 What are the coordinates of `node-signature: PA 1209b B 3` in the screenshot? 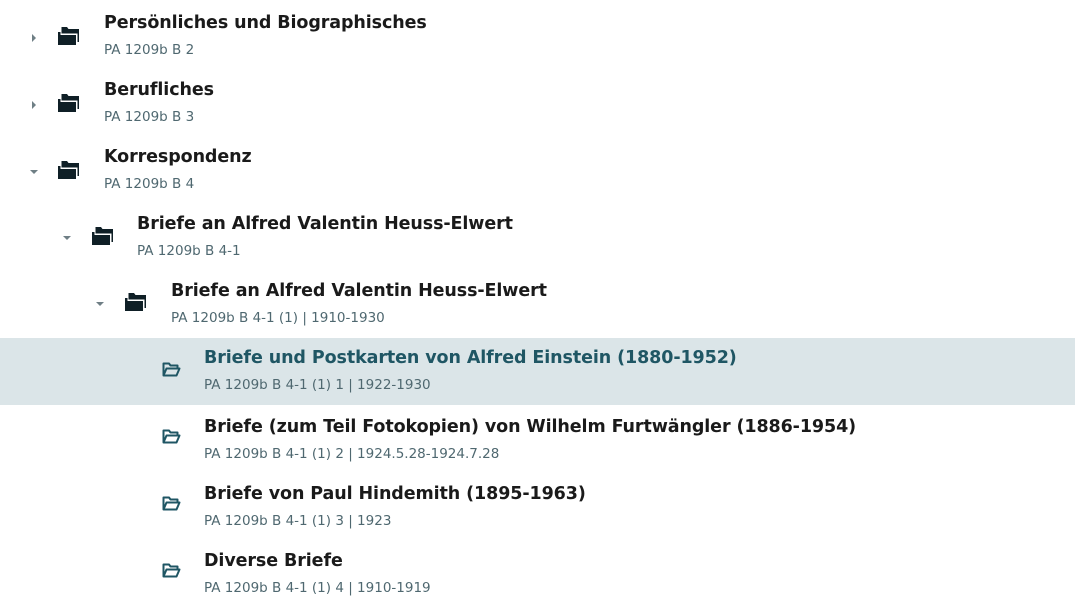 It's located at (149, 117).